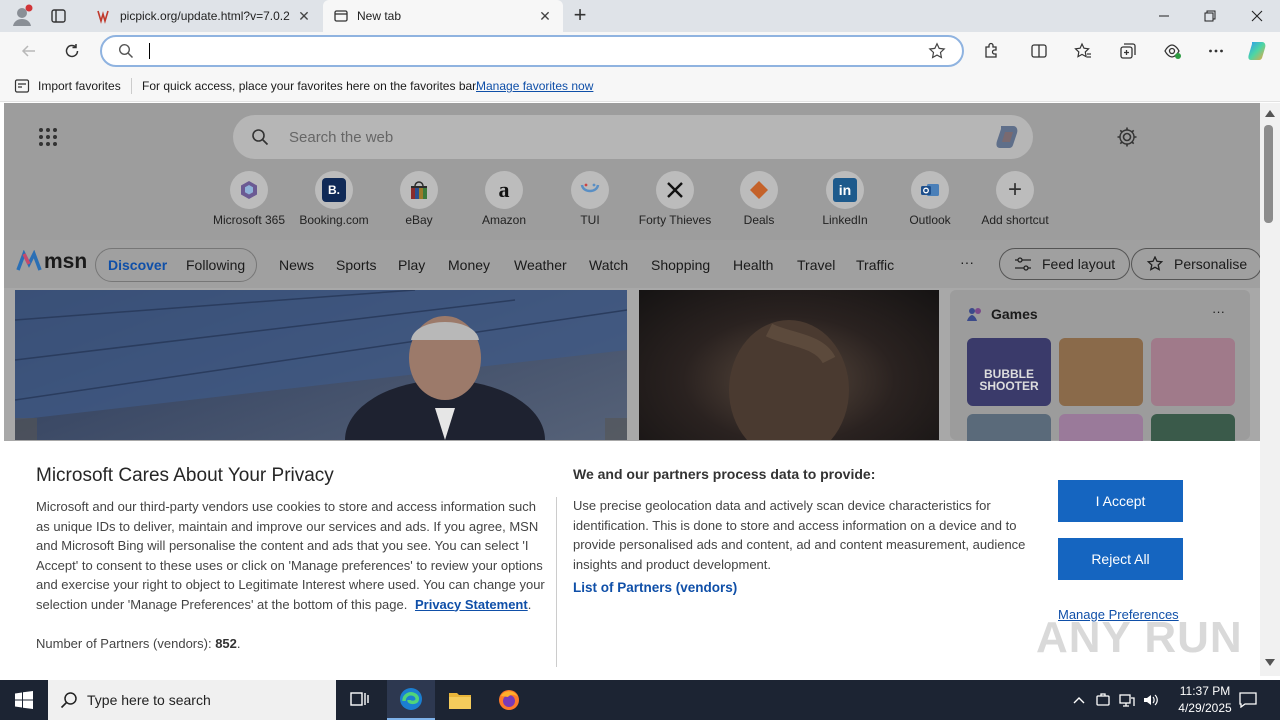  What do you see at coordinates (1151, 700) in the screenshot?
I see `volume-tray-icon` at bounding box center [1151, 700].